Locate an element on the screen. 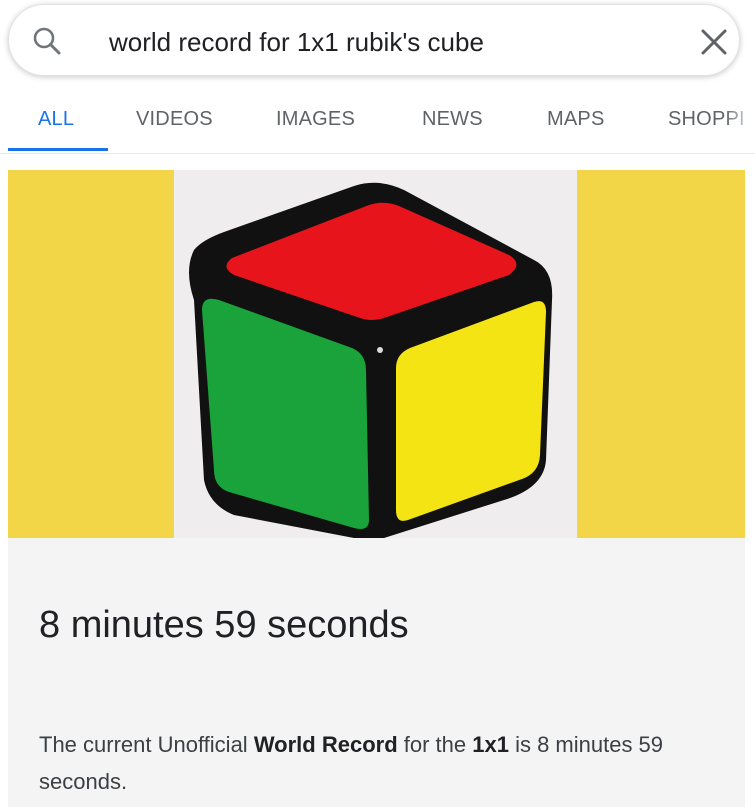 This screenshot has height=807, width=755. active-tab-indicator is located at coordinates (58, 149).